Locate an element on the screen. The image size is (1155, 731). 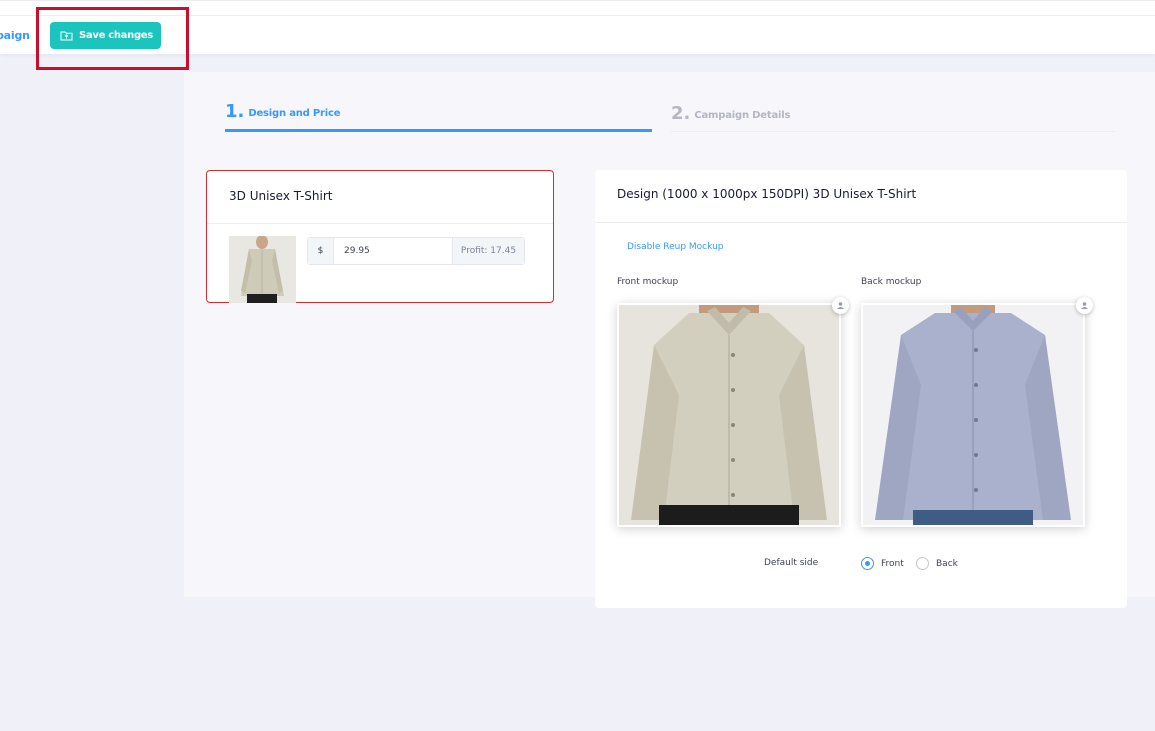
wizard-steps: 1. Design and Price 2. Campaign Details is located at coordinates (670, 115).